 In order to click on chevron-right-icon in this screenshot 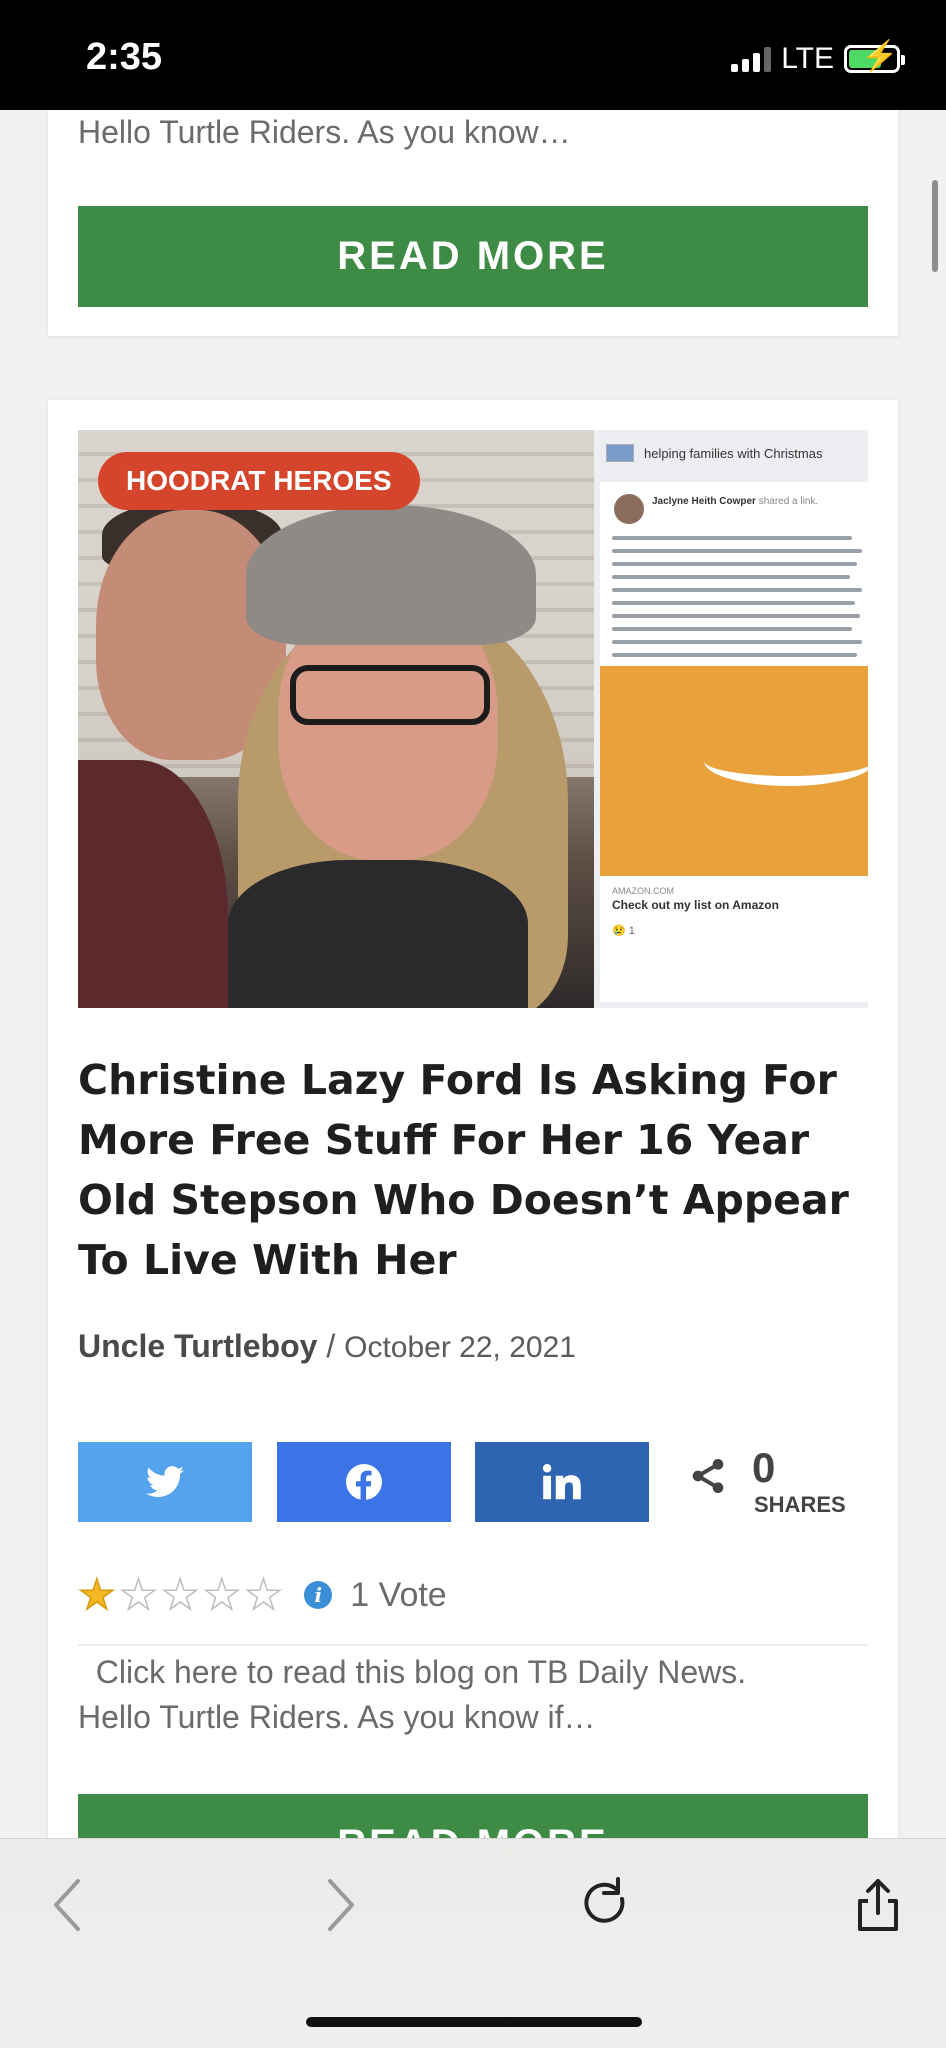, I will do `click(341, 1905)`.